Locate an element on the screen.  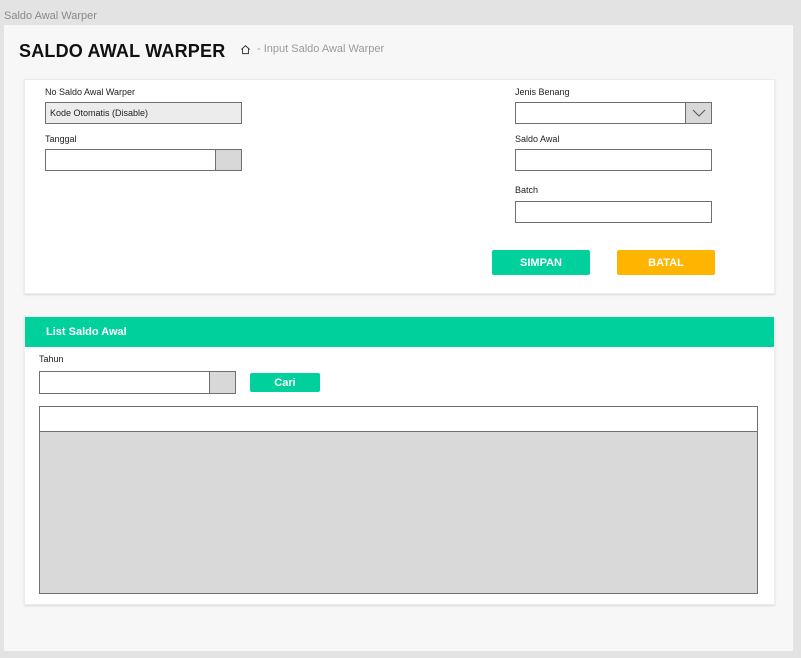
simpan-button: SIMPAN is located at coordinates (541, 262).